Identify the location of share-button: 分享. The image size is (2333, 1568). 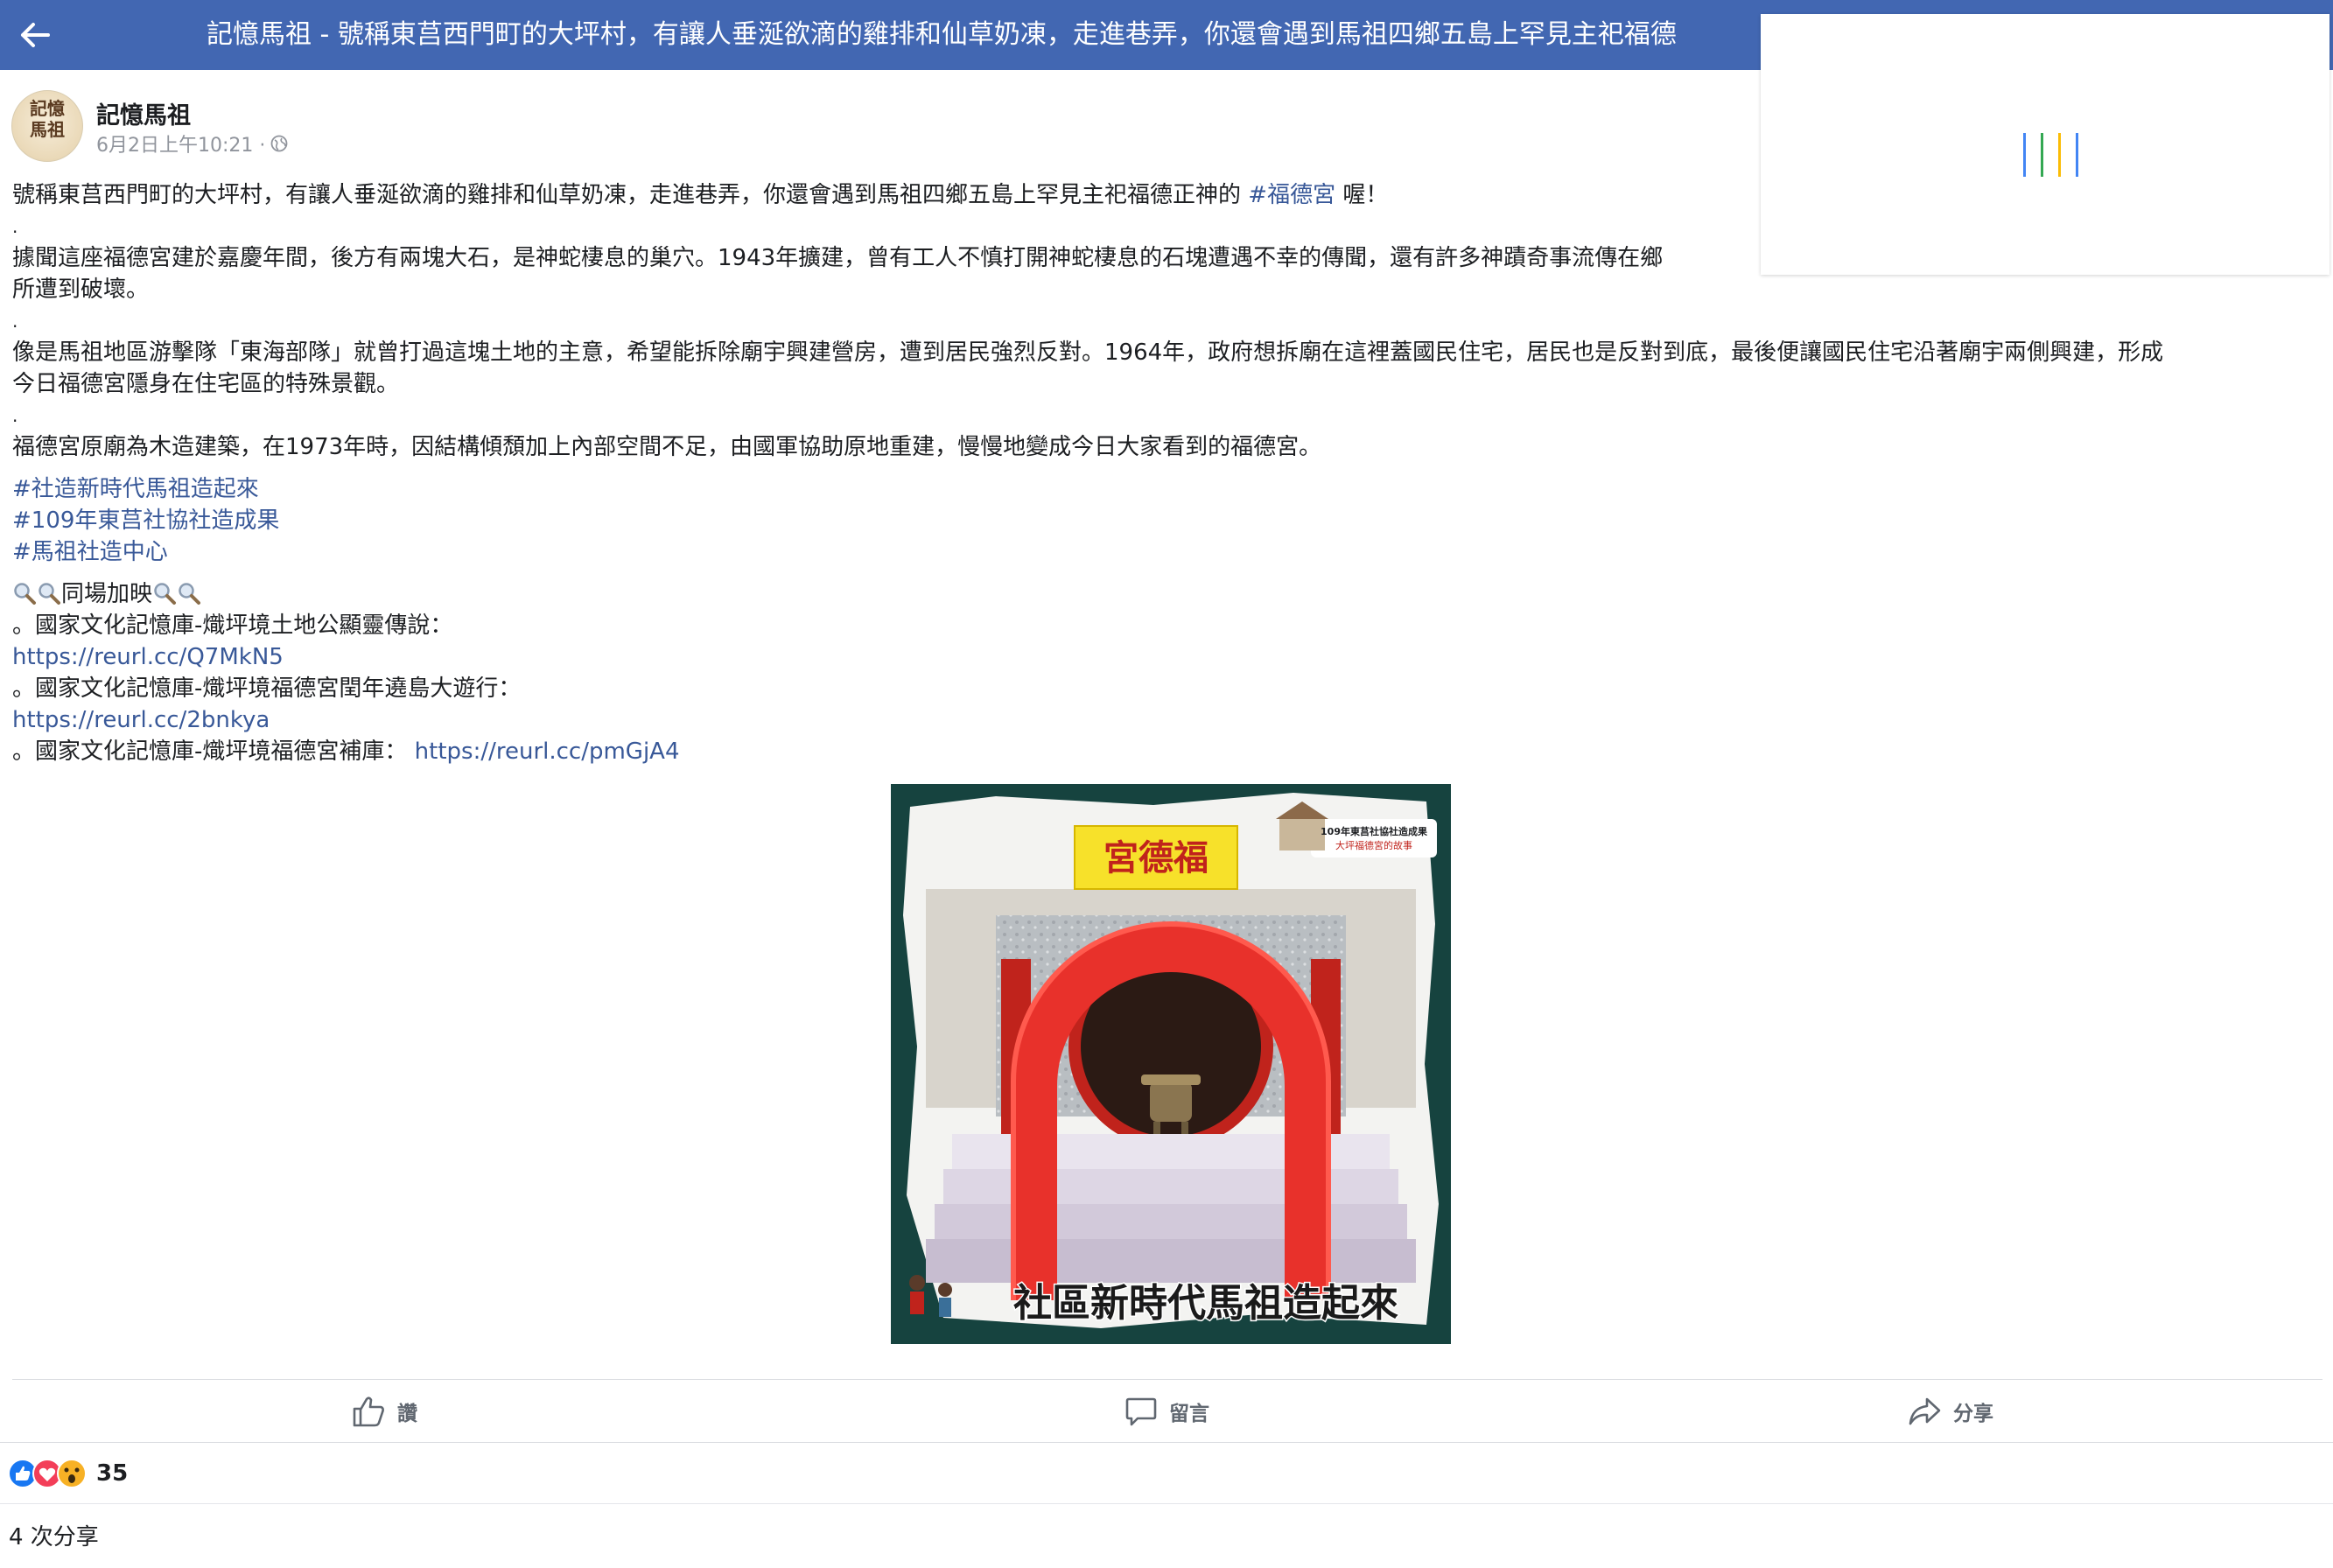
(1950, 1411).